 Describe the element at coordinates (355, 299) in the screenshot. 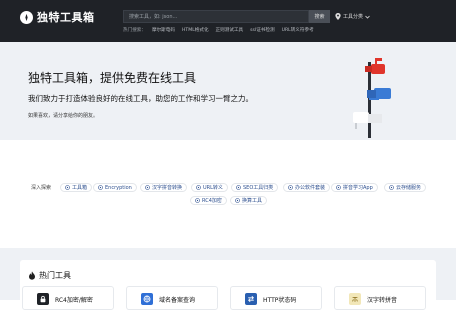

I see `pinyin-icon` at that location.